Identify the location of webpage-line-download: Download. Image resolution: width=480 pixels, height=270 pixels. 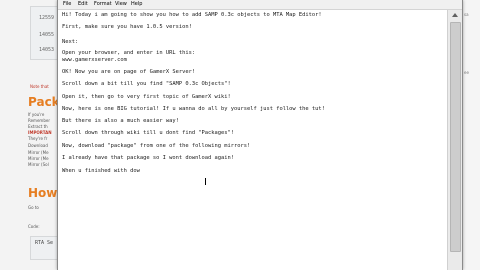
(38, 145).